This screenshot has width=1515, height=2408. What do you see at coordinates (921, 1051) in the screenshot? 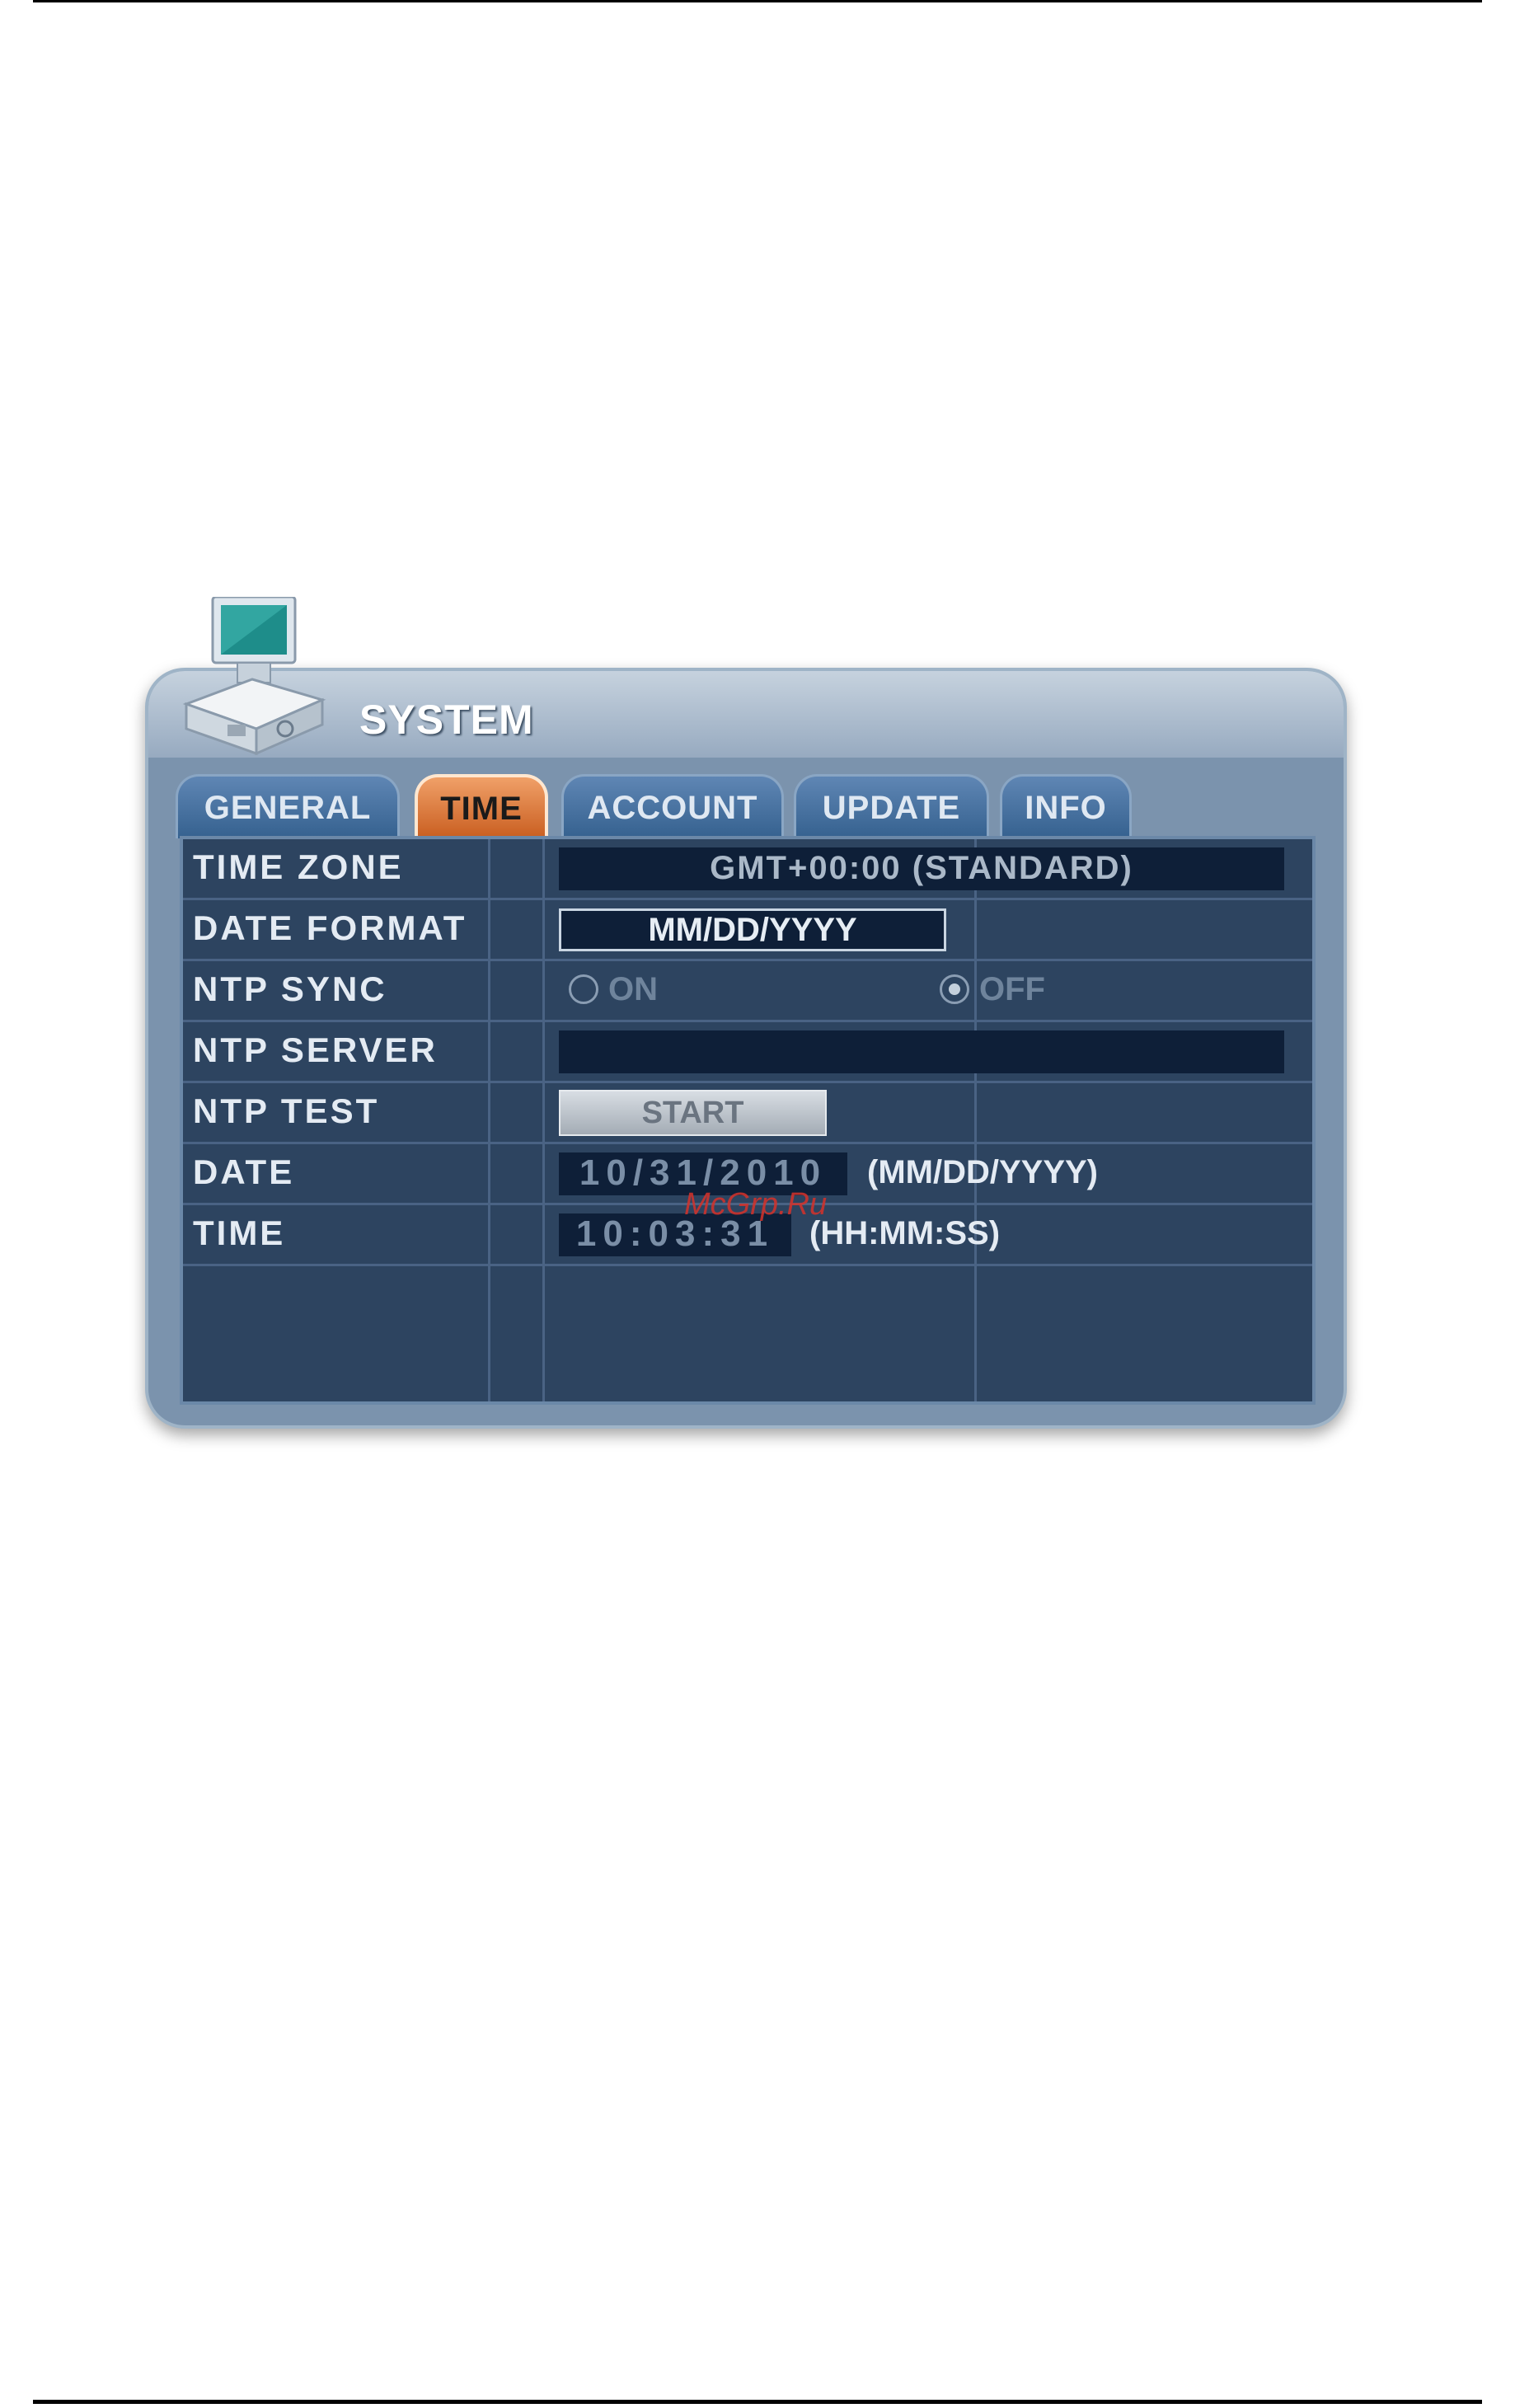
I see `ntp-server-input` at bounding box center [921, 1051].